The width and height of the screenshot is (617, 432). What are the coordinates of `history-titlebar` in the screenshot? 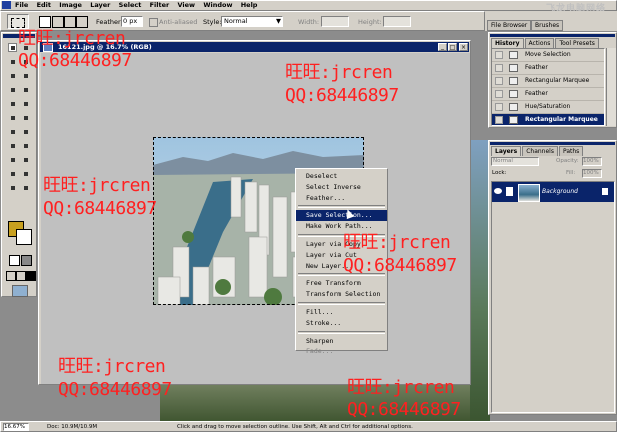 It's located at (552, 35).